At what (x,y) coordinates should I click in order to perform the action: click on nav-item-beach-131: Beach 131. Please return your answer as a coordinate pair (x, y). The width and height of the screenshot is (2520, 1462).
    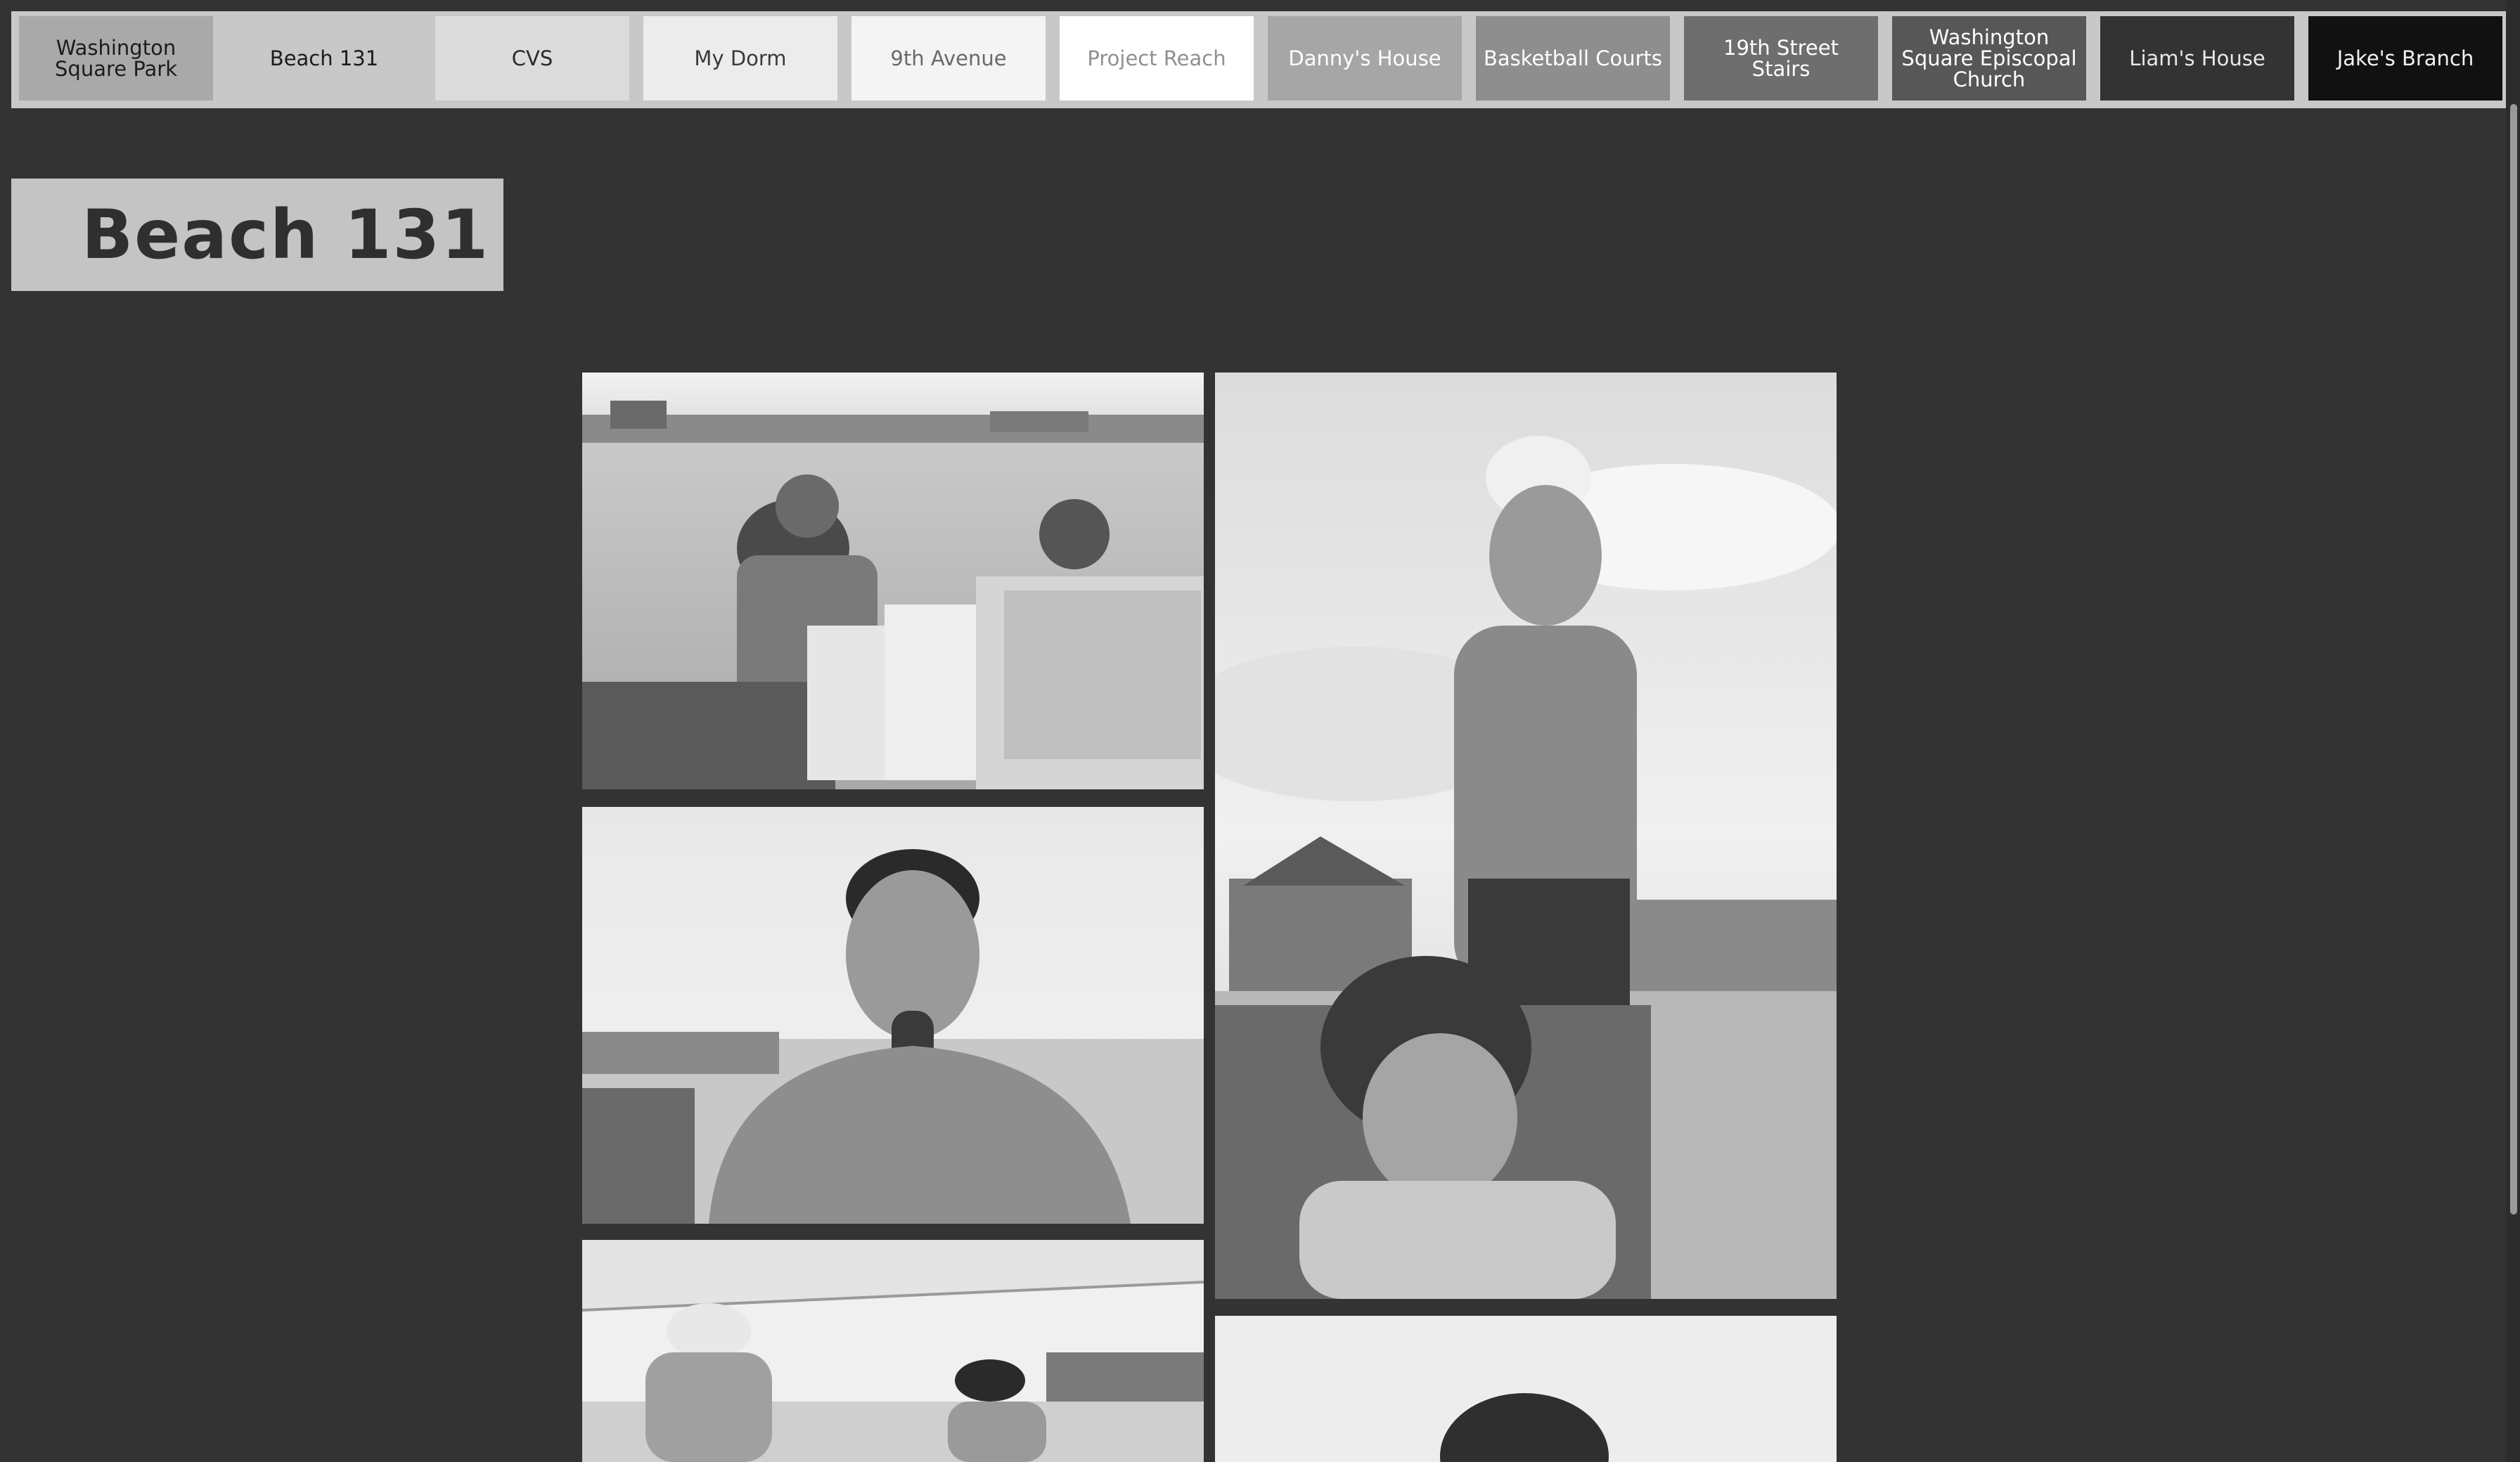
    Looking at the image, I should click on (324, 58).